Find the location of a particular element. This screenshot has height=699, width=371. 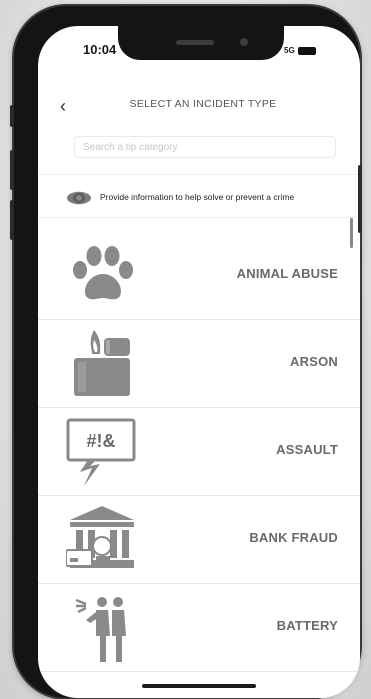

power-button is located at coordinates (360, 199).